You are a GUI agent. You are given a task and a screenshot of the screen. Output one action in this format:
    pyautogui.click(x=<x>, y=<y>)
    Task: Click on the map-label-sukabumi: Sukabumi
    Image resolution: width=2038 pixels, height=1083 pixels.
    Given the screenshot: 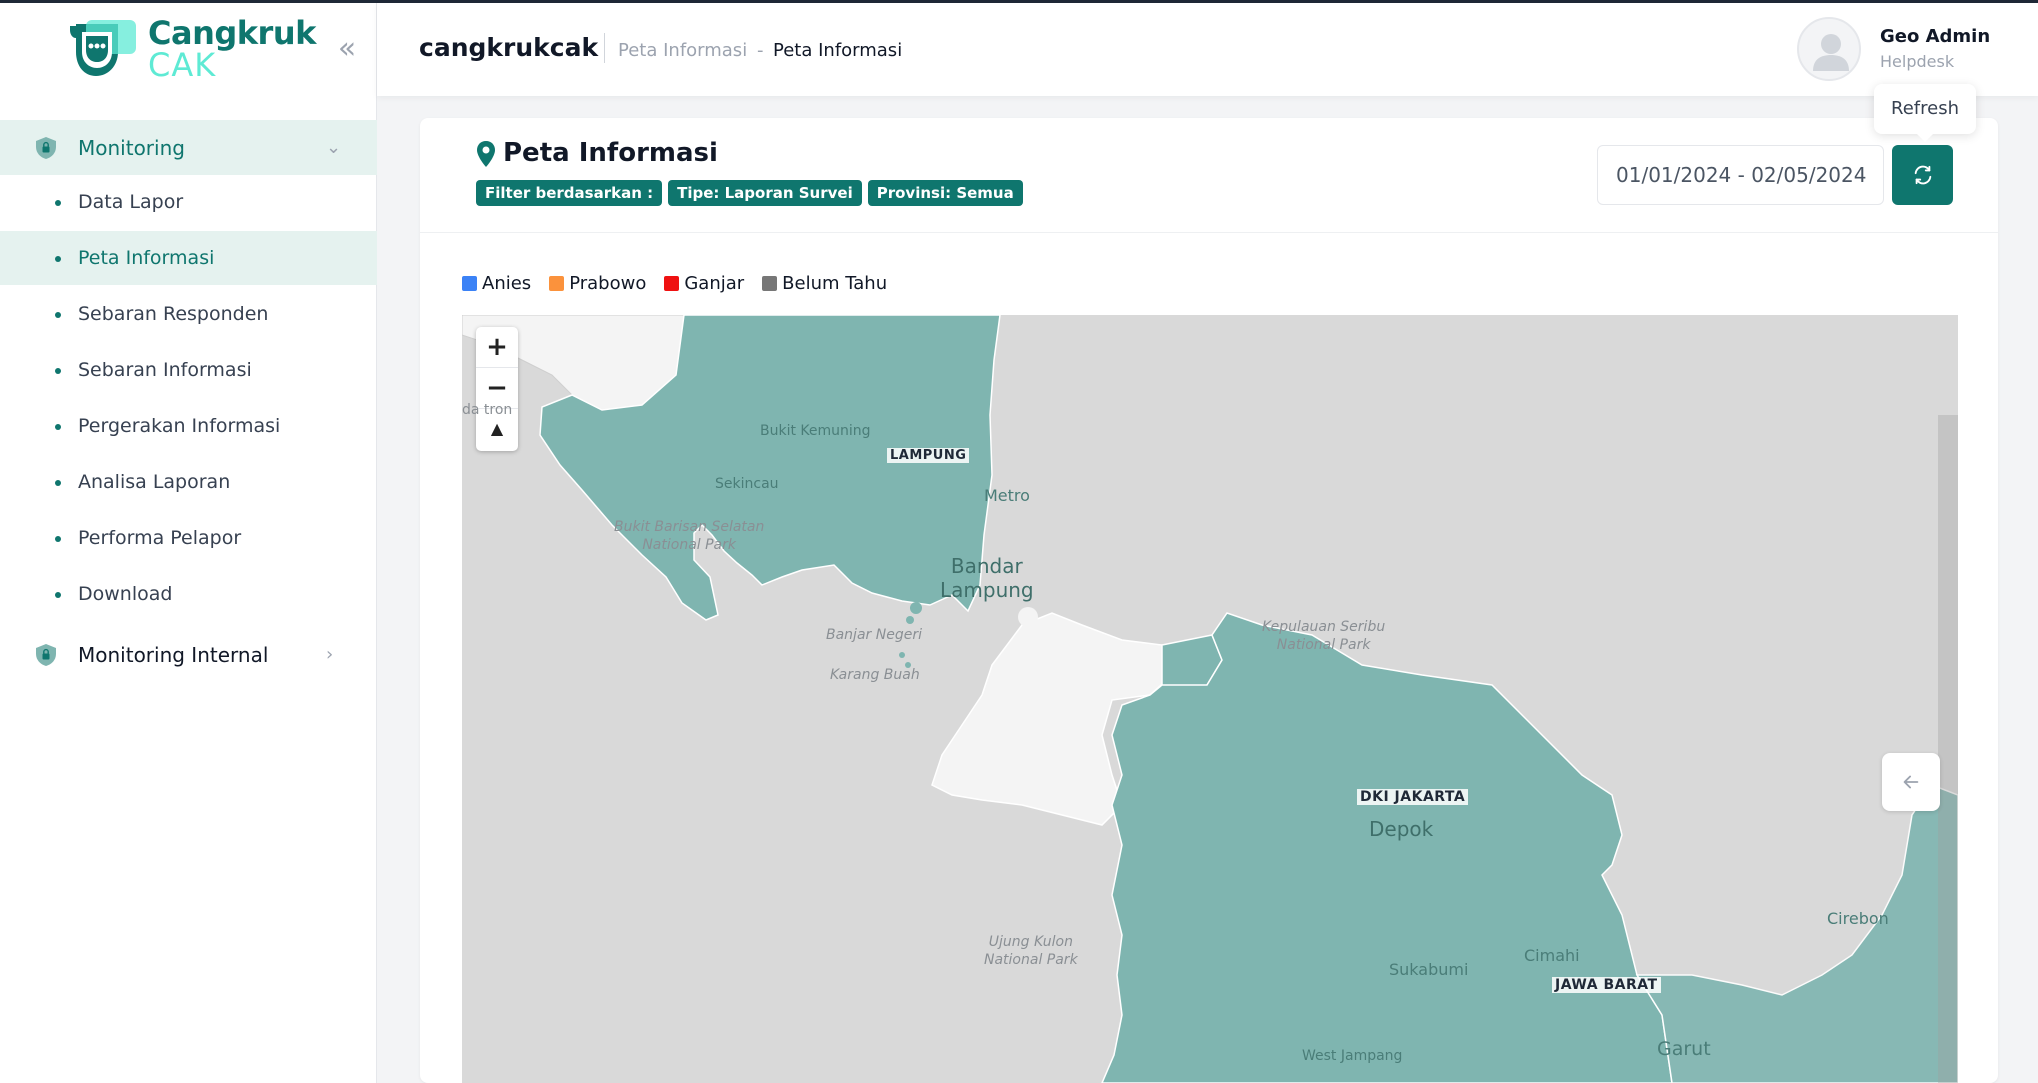 What is the action you would take?
    pyautogui.click(x=1429, y=969)
    